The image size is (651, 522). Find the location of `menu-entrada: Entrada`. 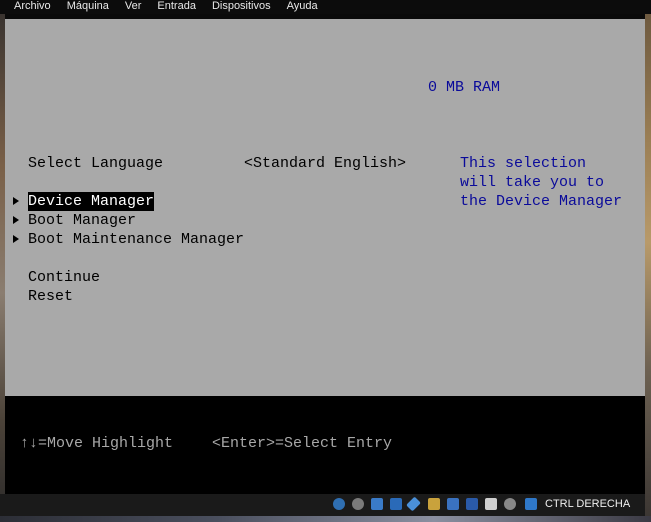

menu-entrada: Entrada is located at coordinates (176, 7).